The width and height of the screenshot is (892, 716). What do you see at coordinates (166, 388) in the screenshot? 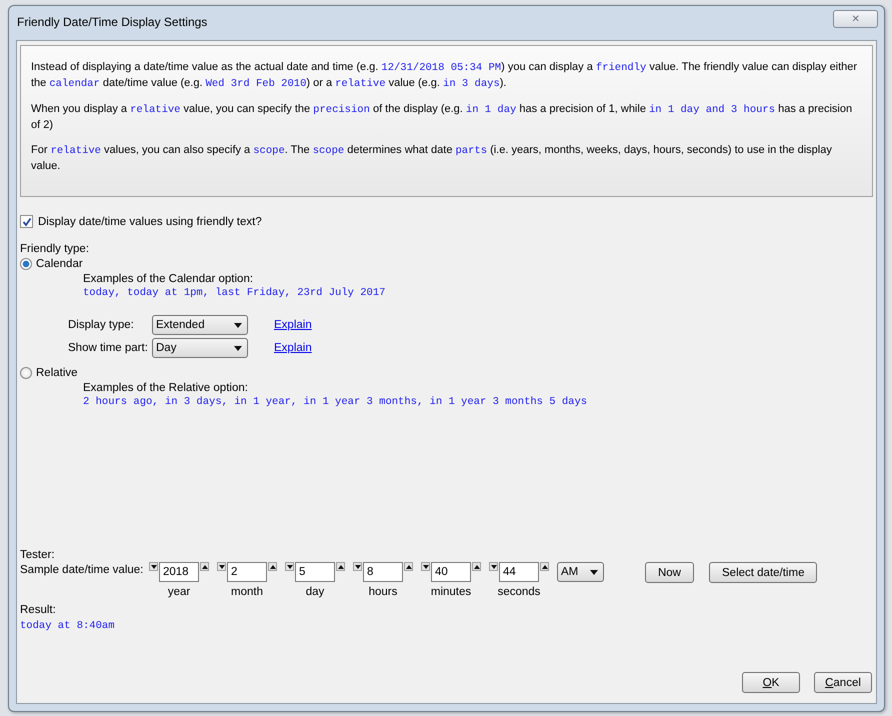
I see `examples-label: Examples of the Relative option:` at bounding box center [166, 388].